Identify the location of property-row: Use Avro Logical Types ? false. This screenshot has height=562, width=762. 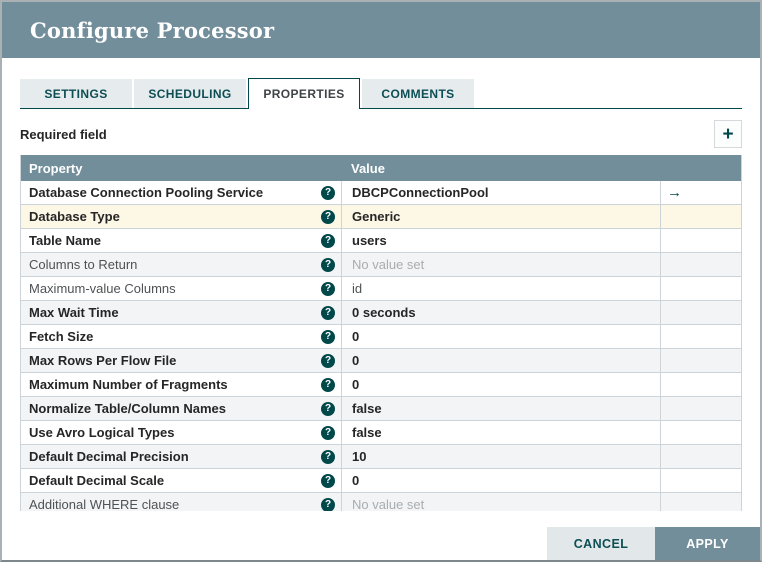
(381, 433).